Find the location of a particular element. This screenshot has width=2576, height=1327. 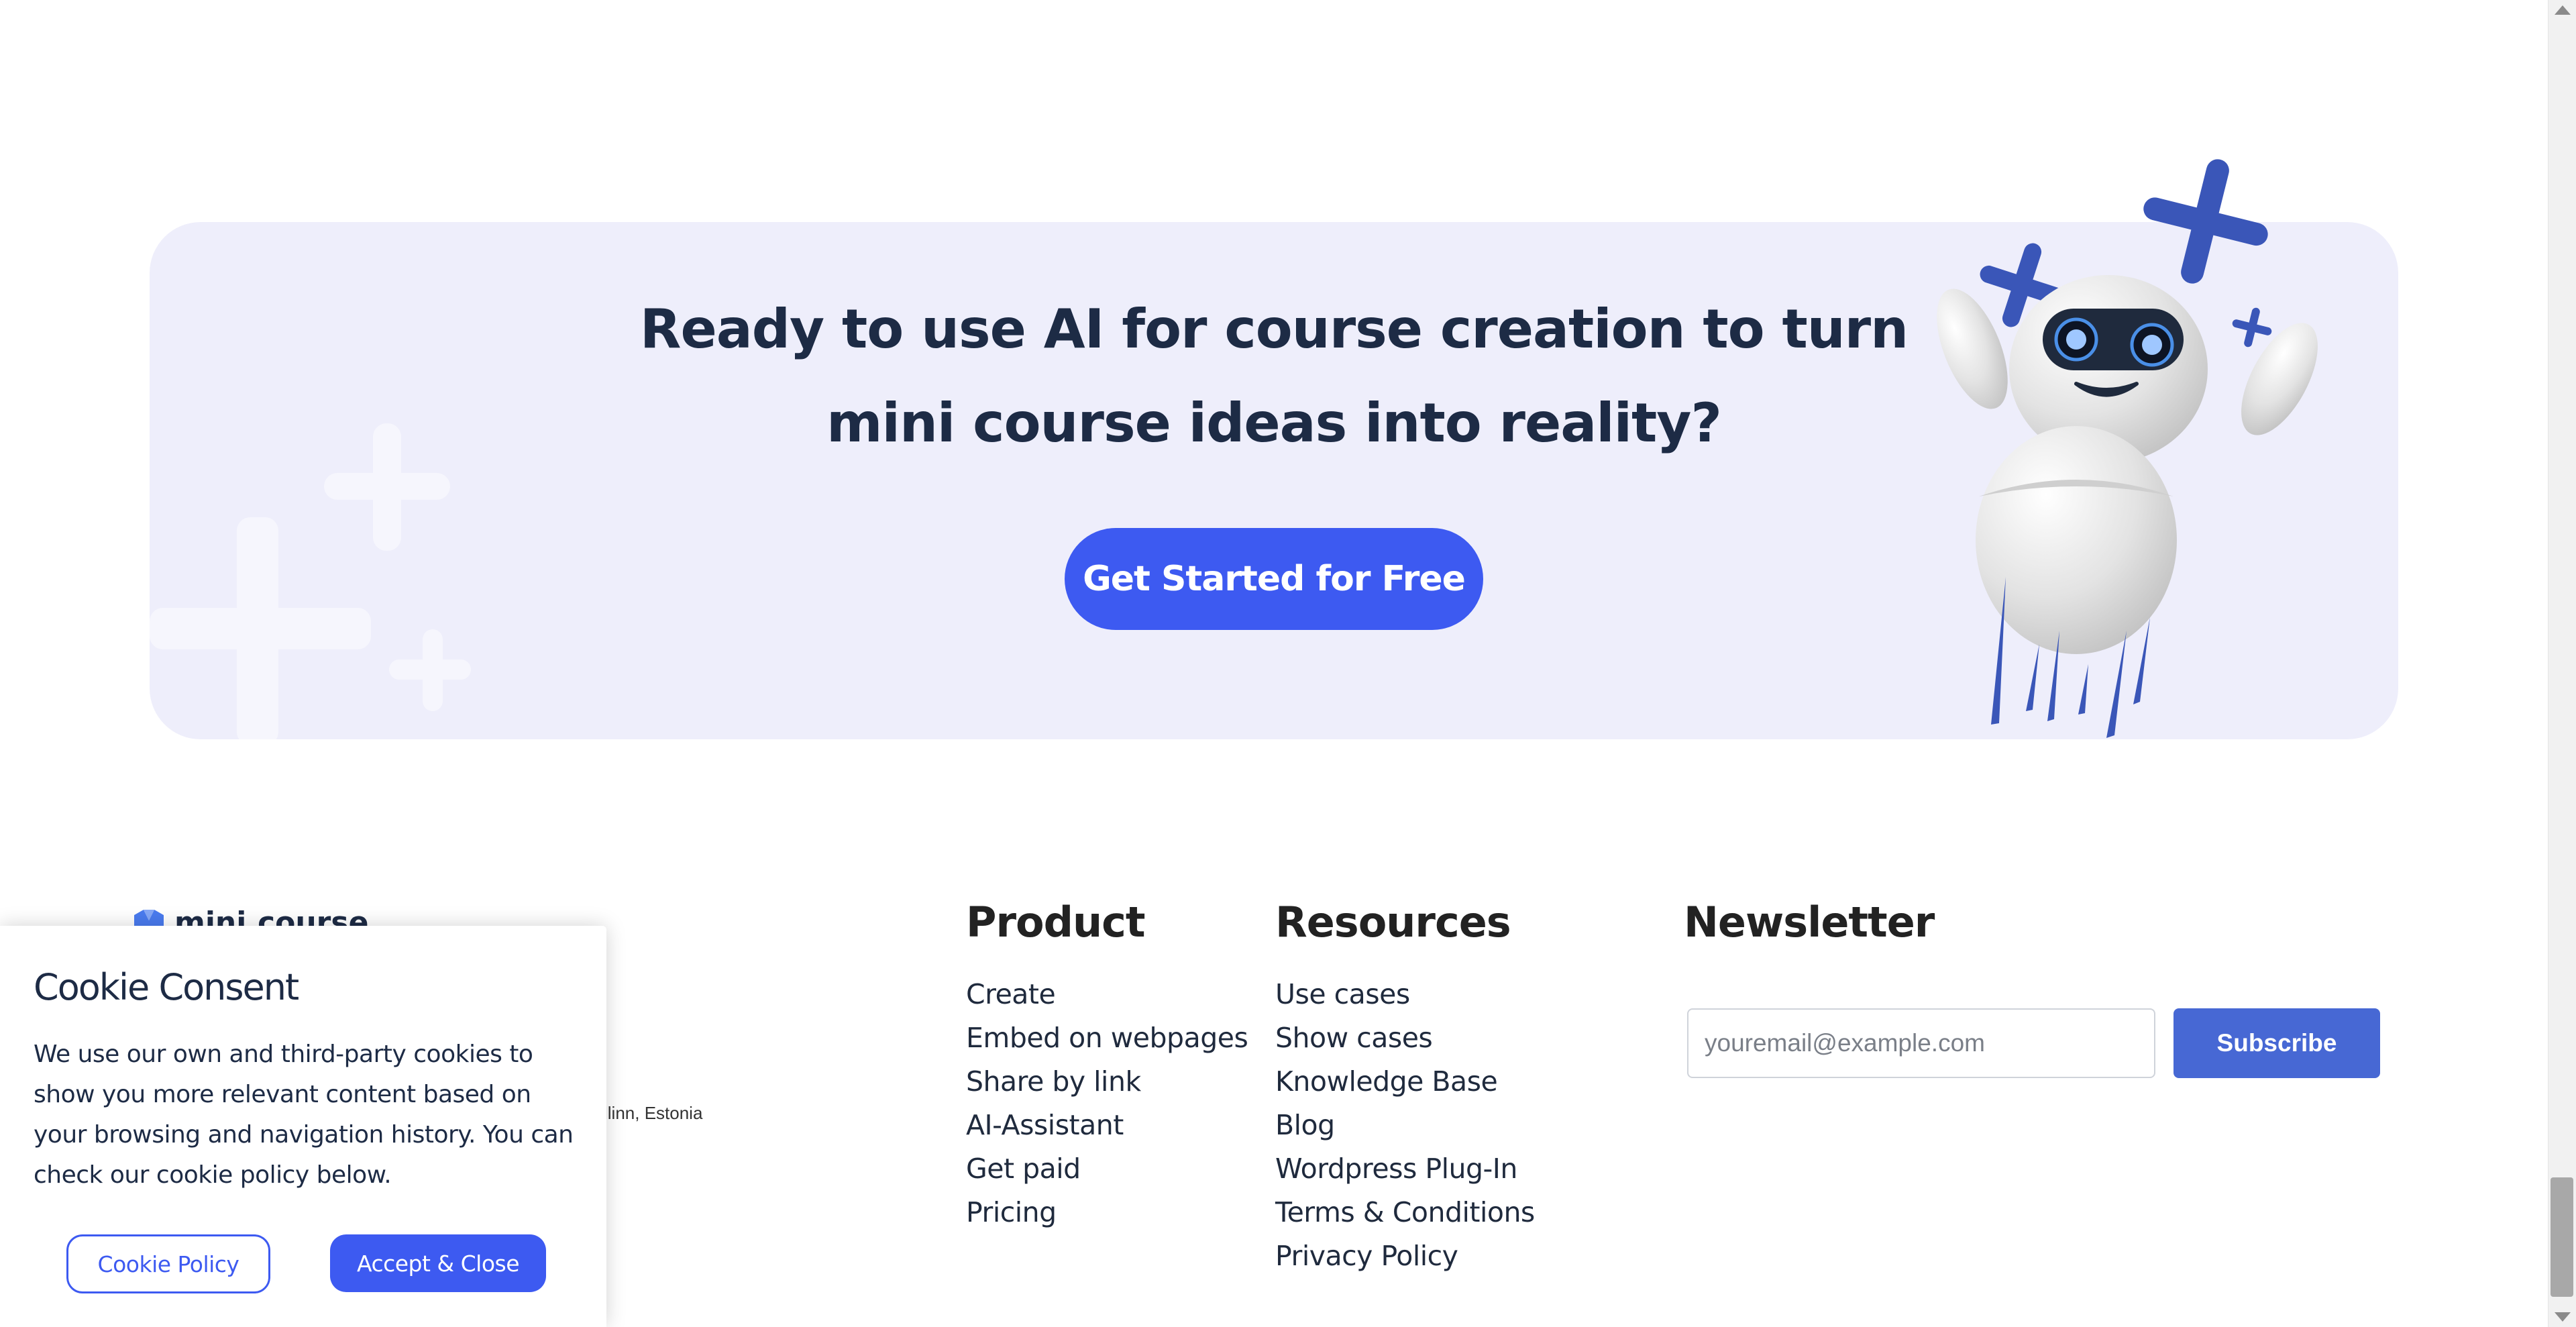

scroll-up-arrow-icon is located at coordinates (2563, 10).